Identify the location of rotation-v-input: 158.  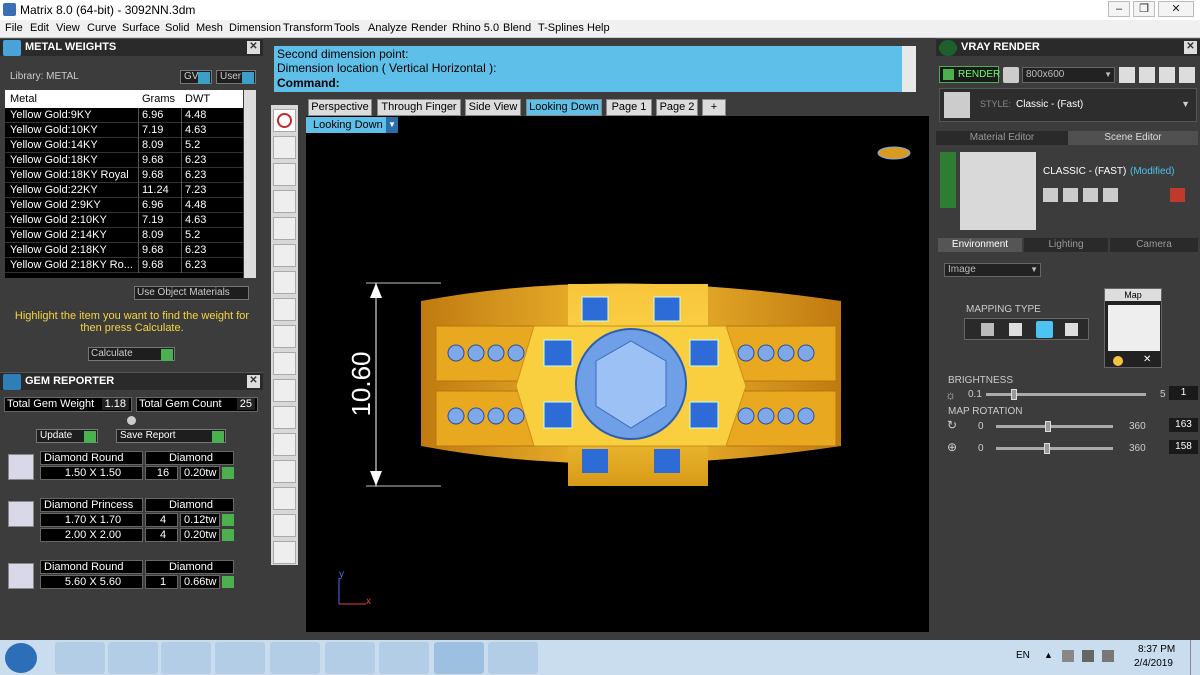
(1183, 447).